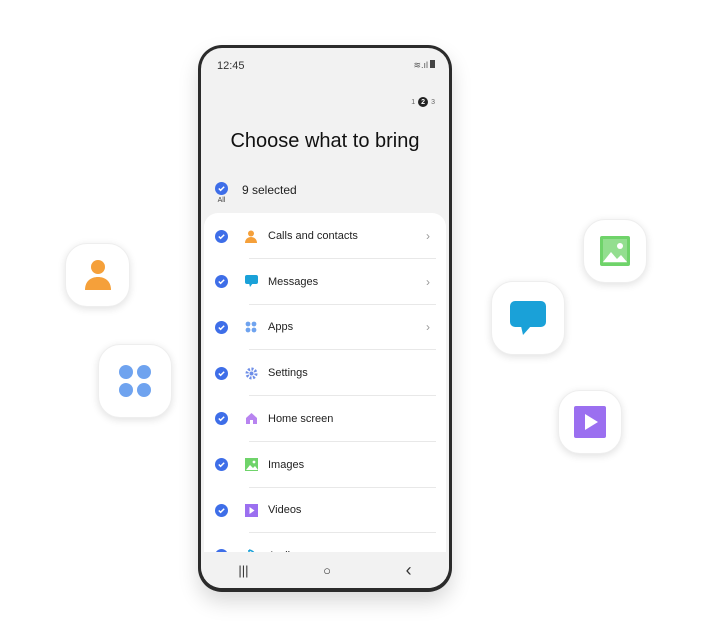 This screenshot has height=637, width=704. What do you see at coordinates (251, 373) in the screenshot?
I see `gear-icon` at bounding box center [251, 373].